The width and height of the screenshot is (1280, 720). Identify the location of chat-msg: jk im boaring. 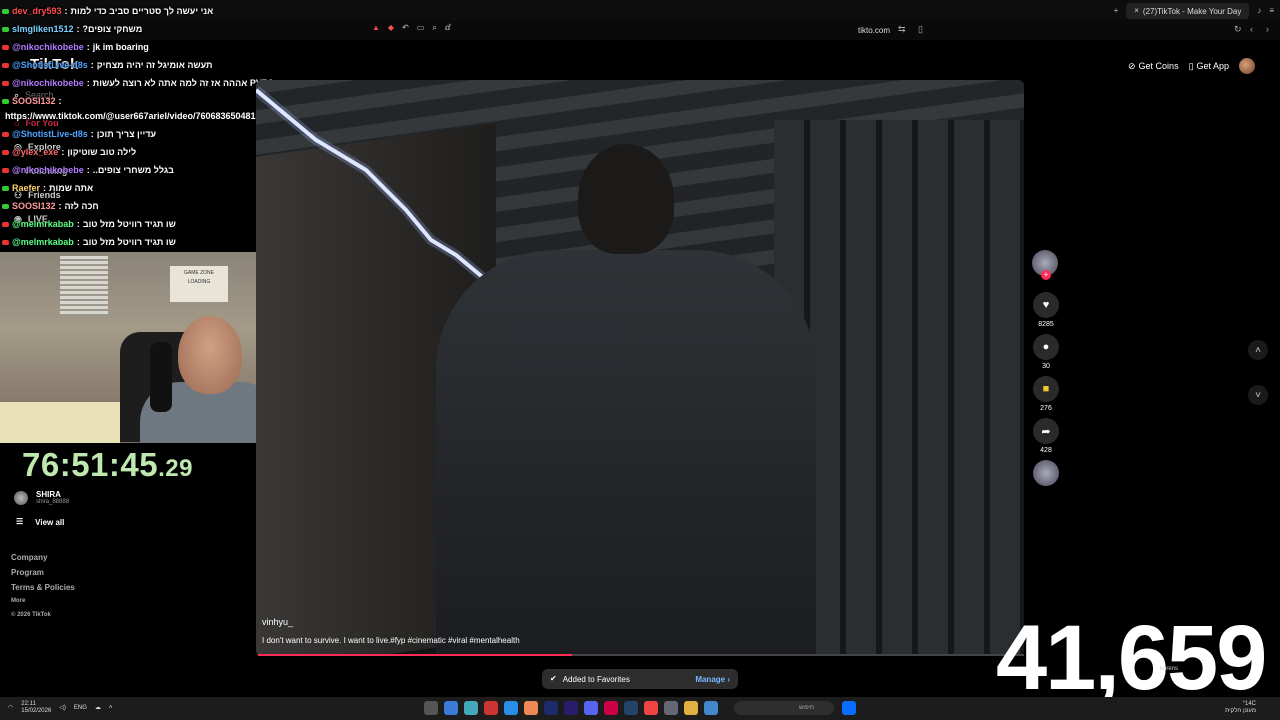
(120, 47).